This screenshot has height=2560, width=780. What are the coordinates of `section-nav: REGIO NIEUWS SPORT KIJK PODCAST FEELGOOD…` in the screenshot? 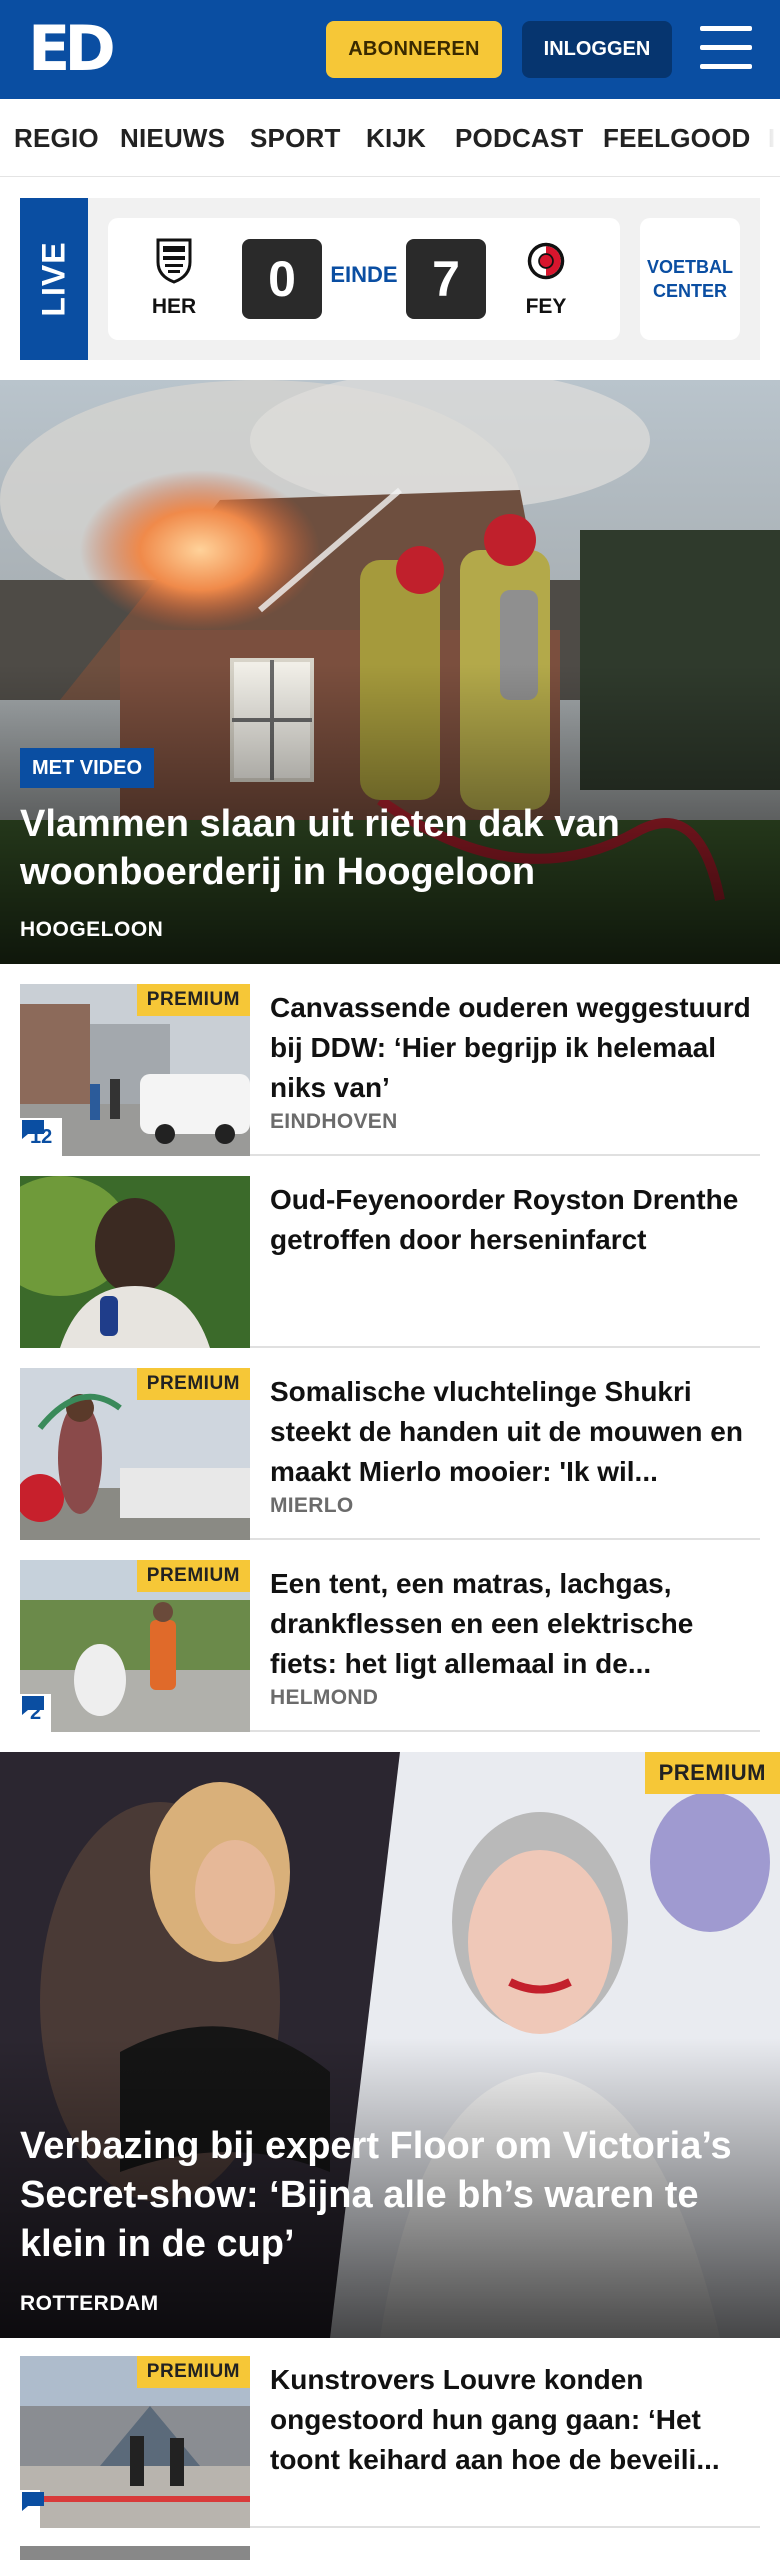 It's located at (390, 138).